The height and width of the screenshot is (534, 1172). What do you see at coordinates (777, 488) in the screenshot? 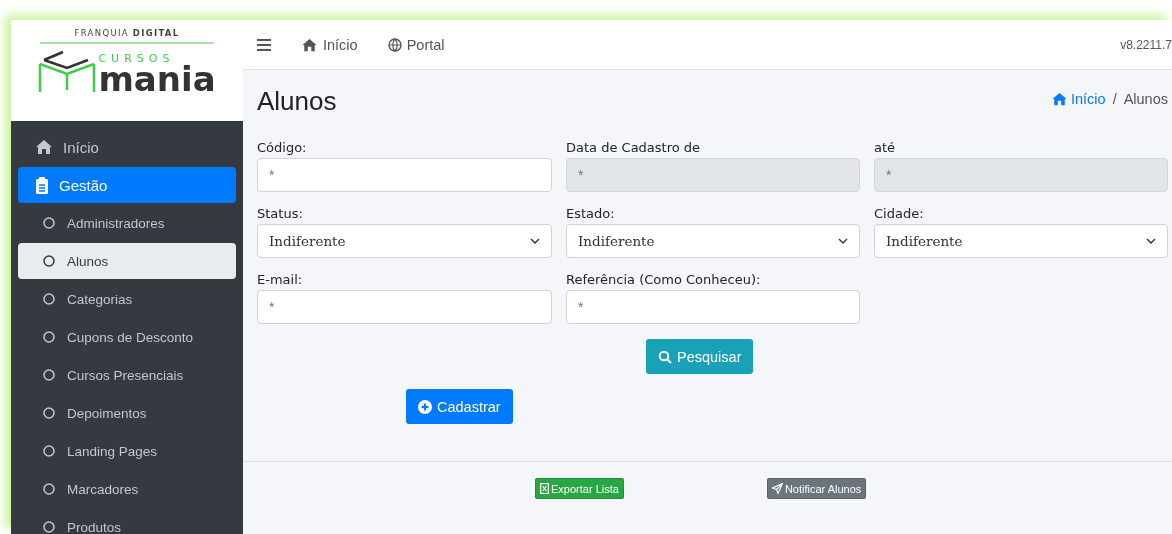
I see `paper-plane-icon` at bounding box center [777, 488].